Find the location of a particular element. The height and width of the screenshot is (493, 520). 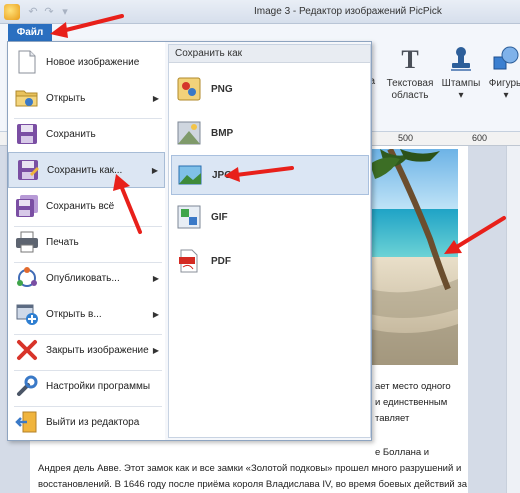

ruler-mark-500: 500 is located at coordinates (406, 138).